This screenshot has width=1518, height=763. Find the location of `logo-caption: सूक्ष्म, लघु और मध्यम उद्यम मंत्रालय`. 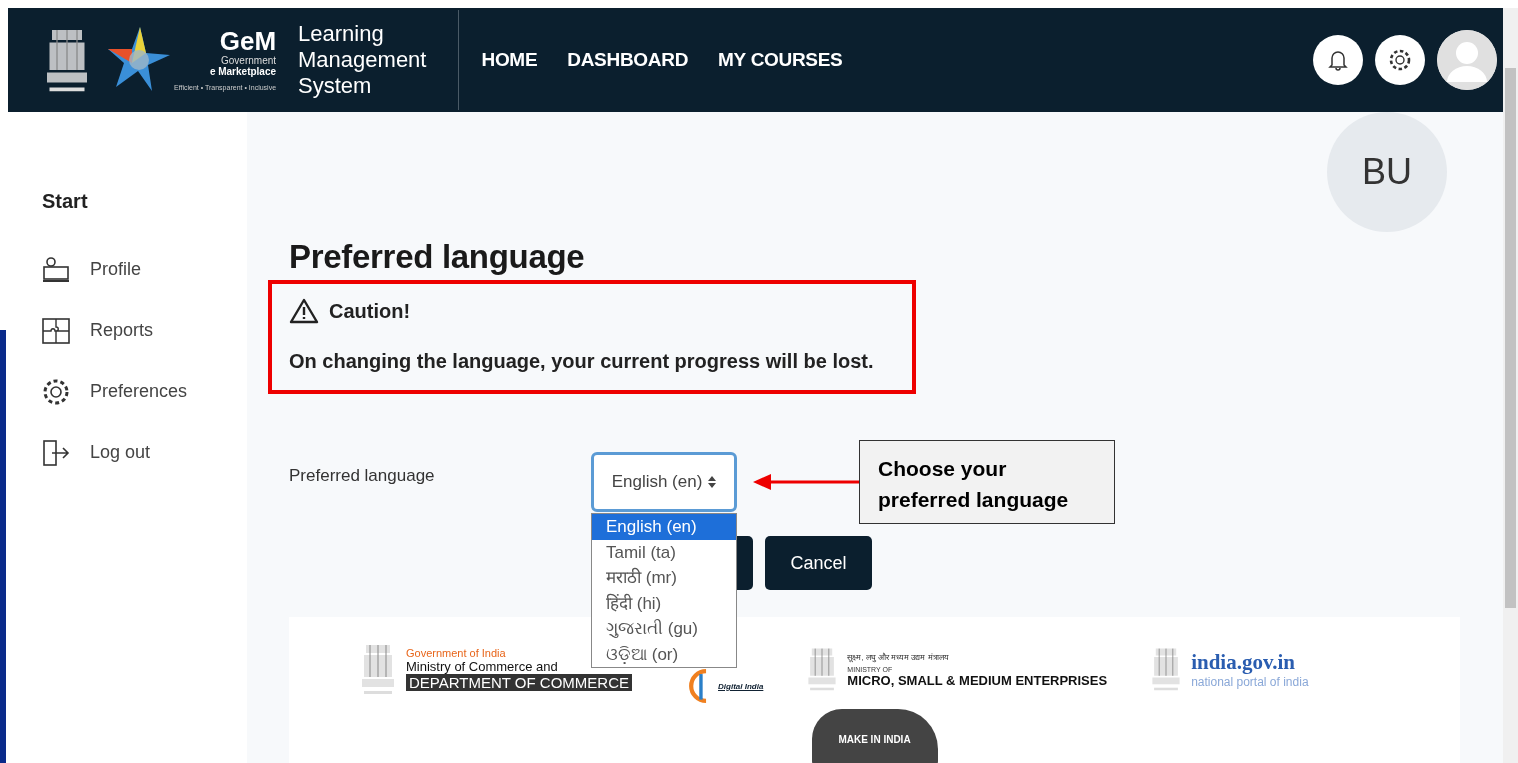

logo-caption: सूक्ष्म, लघु और मध्यम उद्यम मंत्रालय is located at coordinates (898, 656).